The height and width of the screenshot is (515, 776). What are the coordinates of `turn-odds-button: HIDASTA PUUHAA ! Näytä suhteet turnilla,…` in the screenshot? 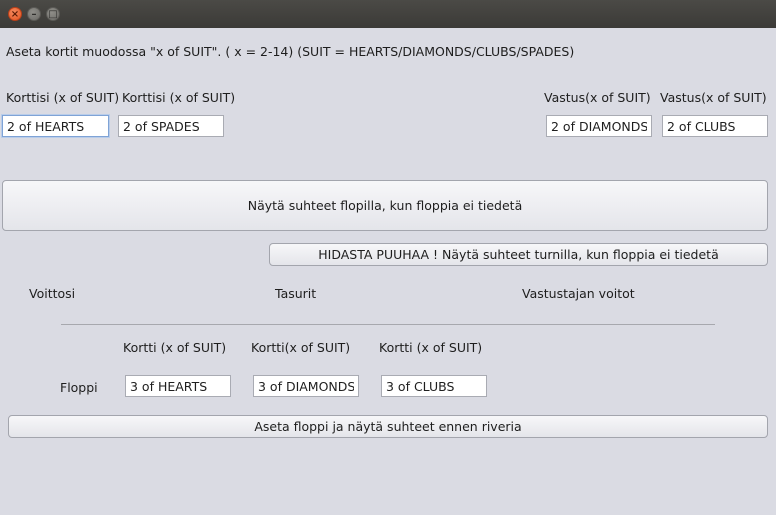 It's located at (518, 254).